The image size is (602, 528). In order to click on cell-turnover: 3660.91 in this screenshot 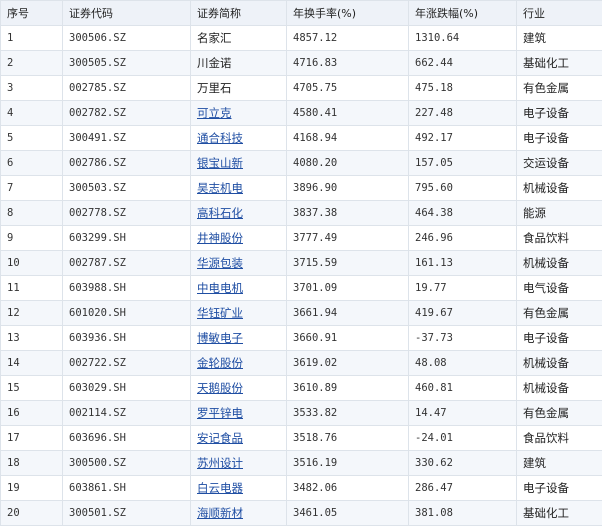, I will do `click(347, 338)`.